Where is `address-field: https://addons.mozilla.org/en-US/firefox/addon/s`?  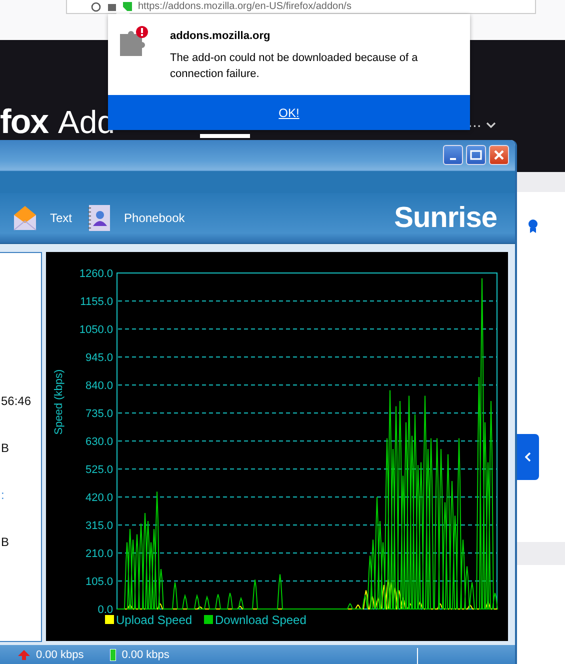 address-field: https://addons.mozilla.org/en-US/firefox/addon/s is located at coordinates (301, 7).